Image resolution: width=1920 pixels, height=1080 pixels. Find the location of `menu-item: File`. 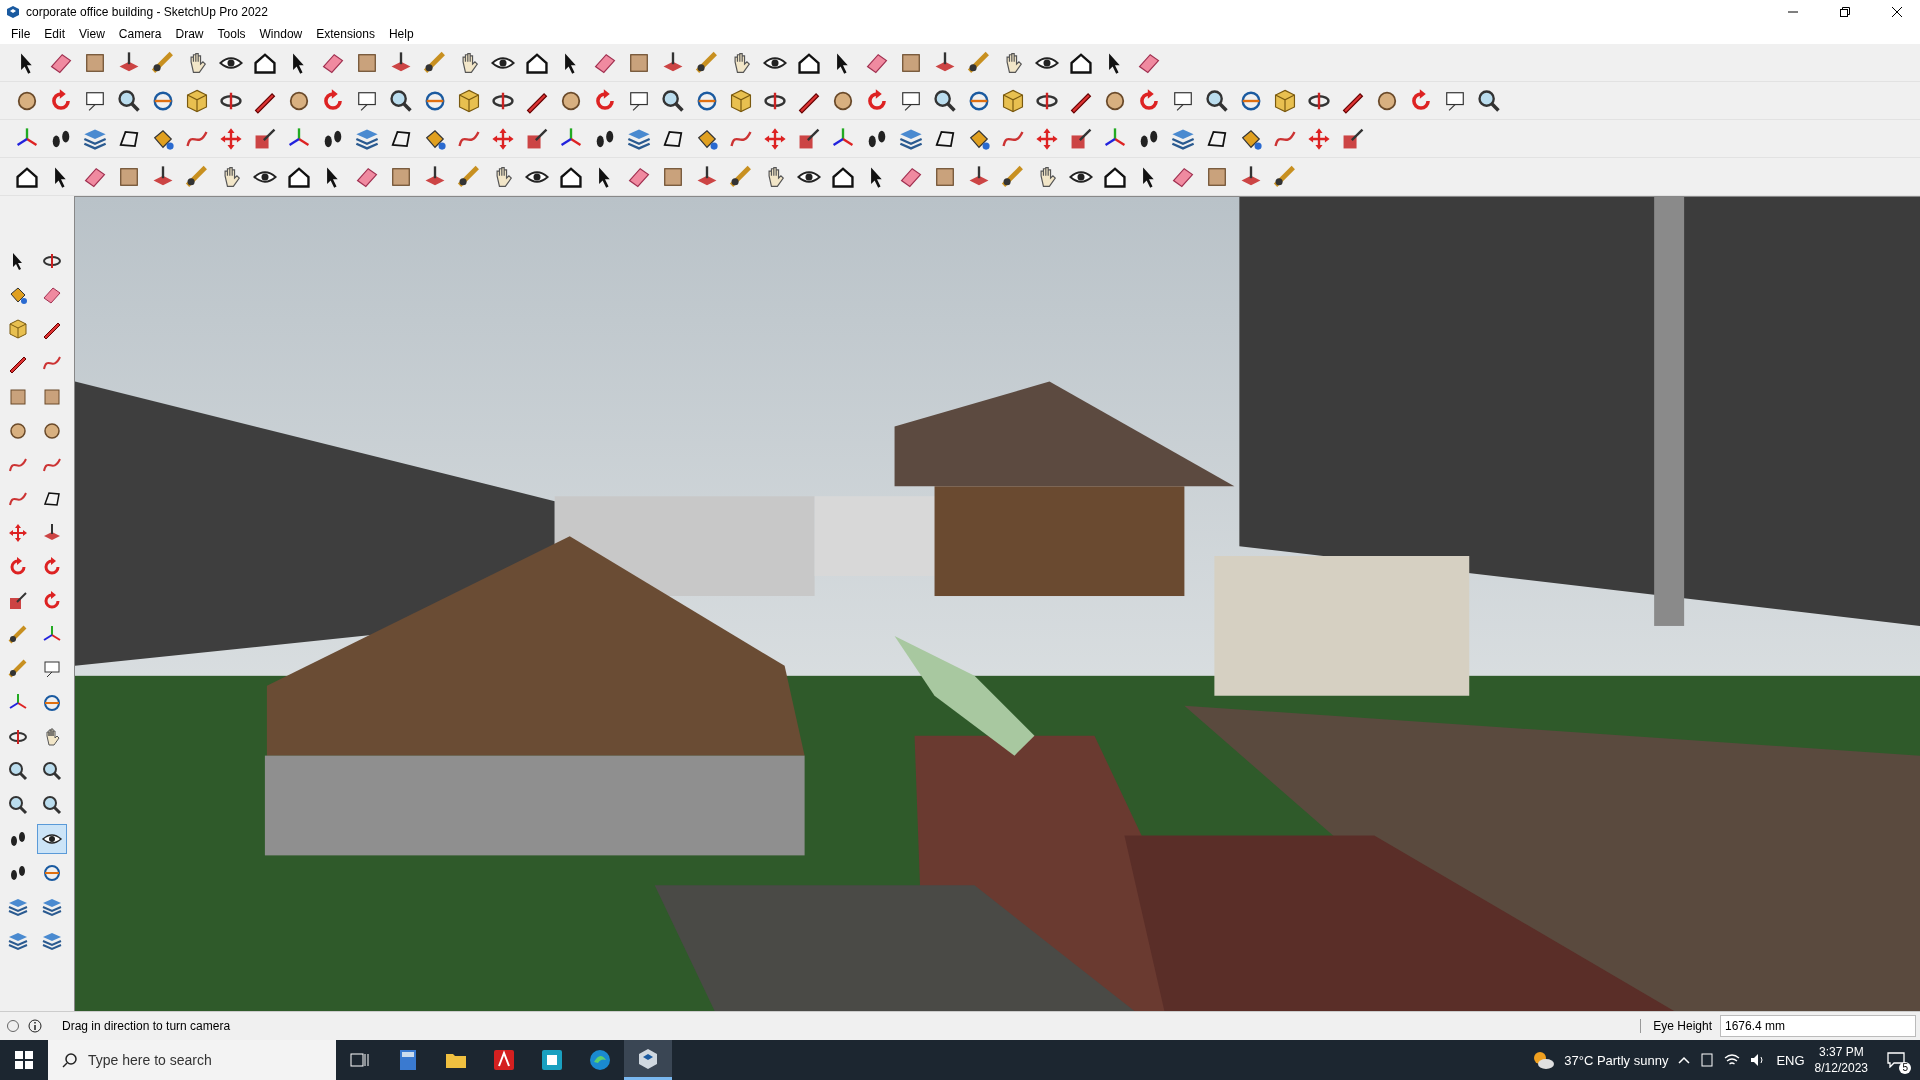

menu-item: File is located at coordinates (21, 34).